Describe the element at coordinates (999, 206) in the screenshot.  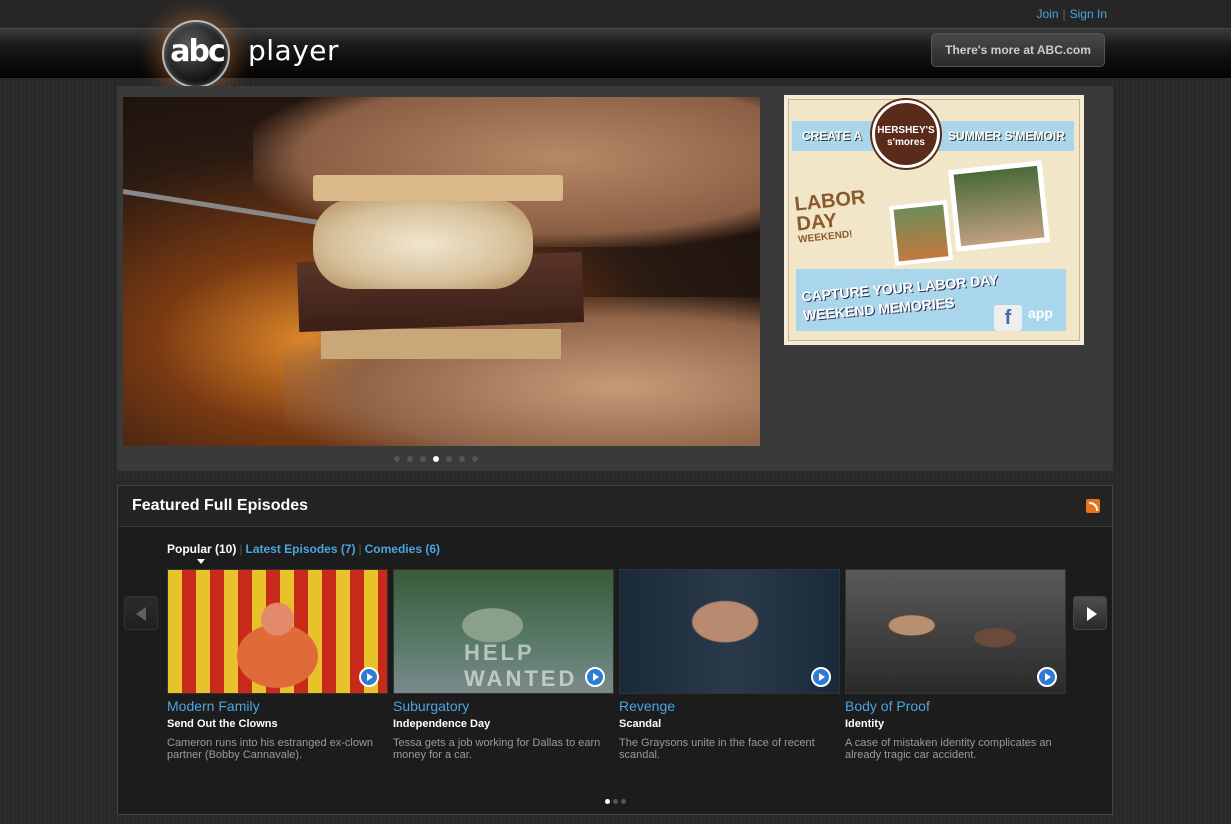
I see `ad-photo-family` at that location.